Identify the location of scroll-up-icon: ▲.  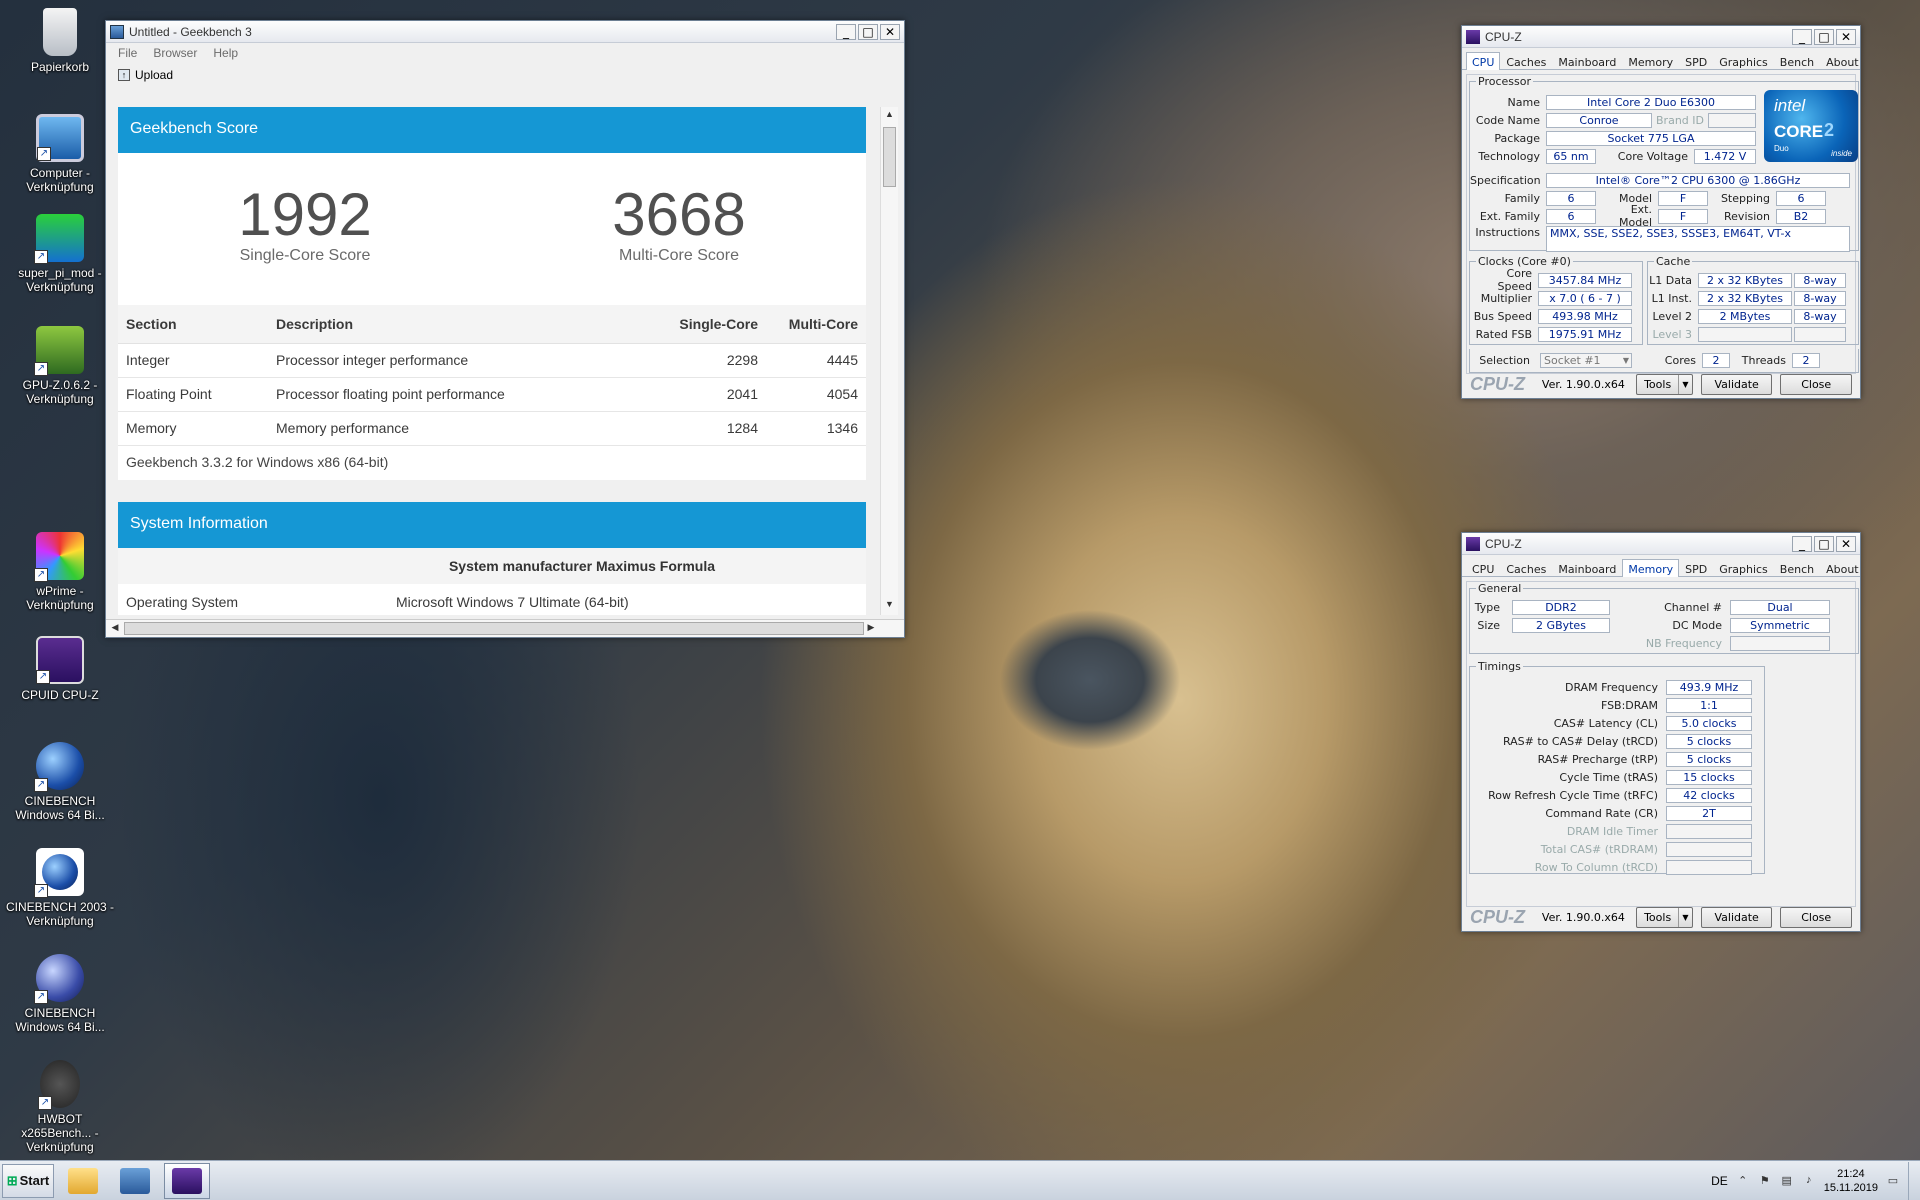
(889, 116).